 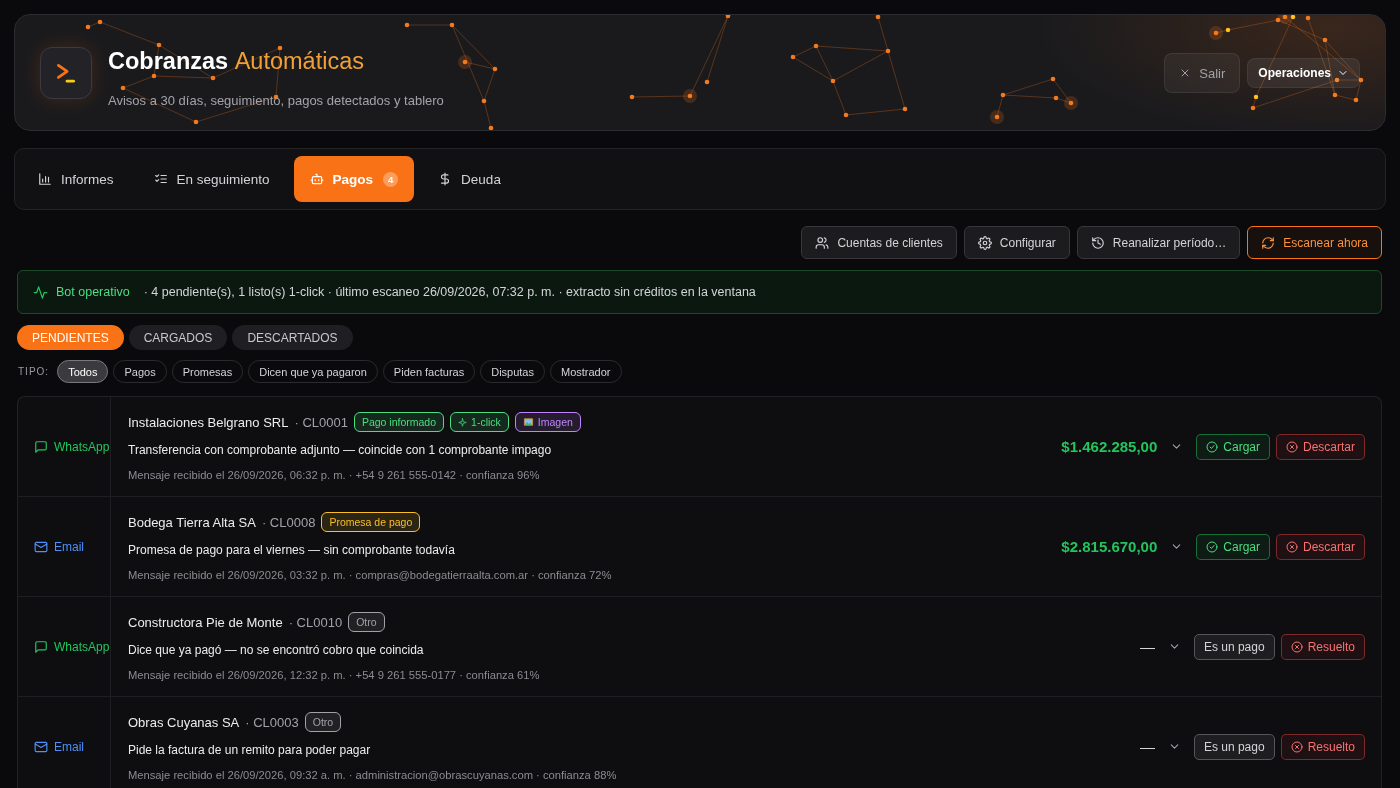 I want to click on prompt-icon, so click(x=66, y=73).